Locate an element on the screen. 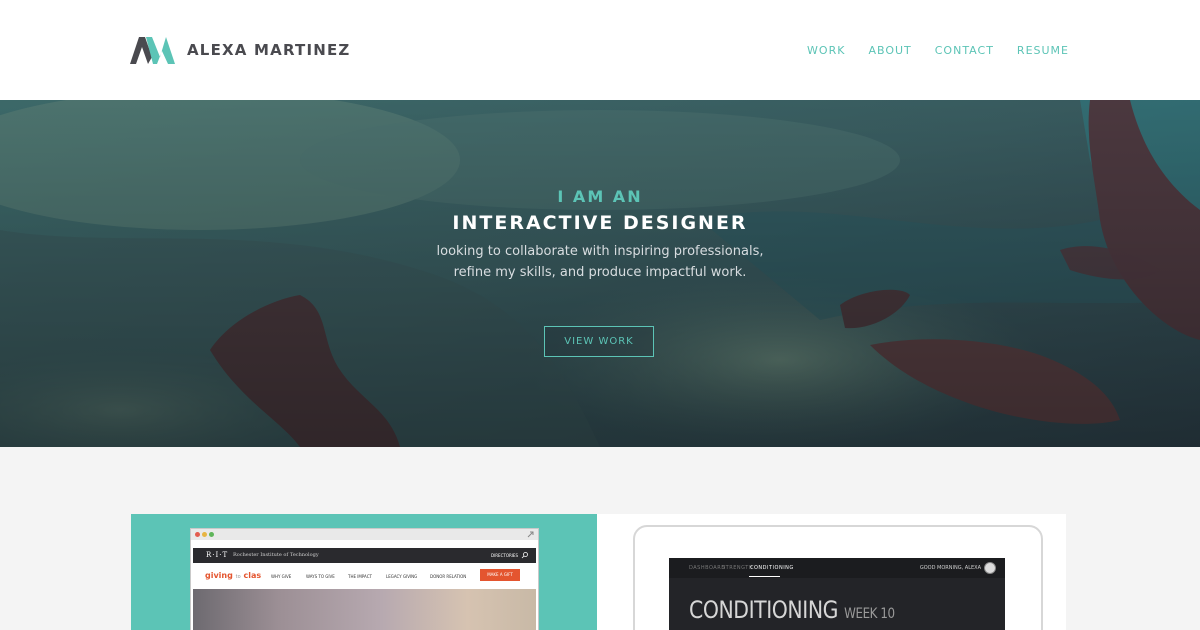 The width and height of the screenshot is (1200, 630). maximize-dot-icon is located at coordinates (211, 534).